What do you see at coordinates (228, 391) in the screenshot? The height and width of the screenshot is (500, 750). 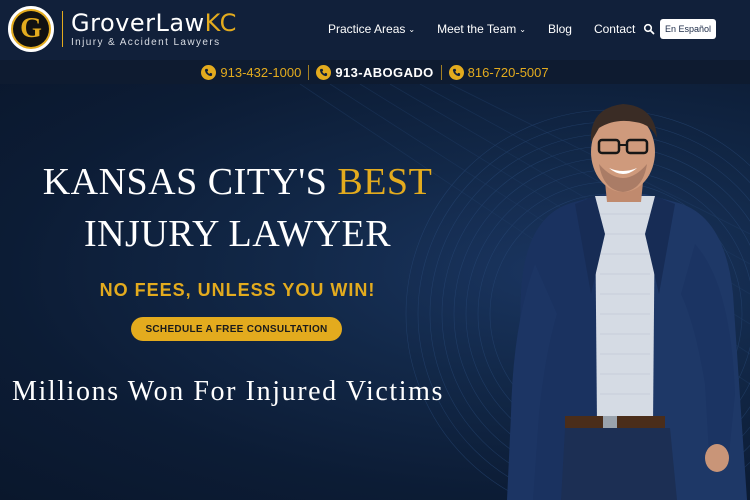 I see `hero-subheadline: Millions Won For Injured Victims` at bounding box center [228, 391].